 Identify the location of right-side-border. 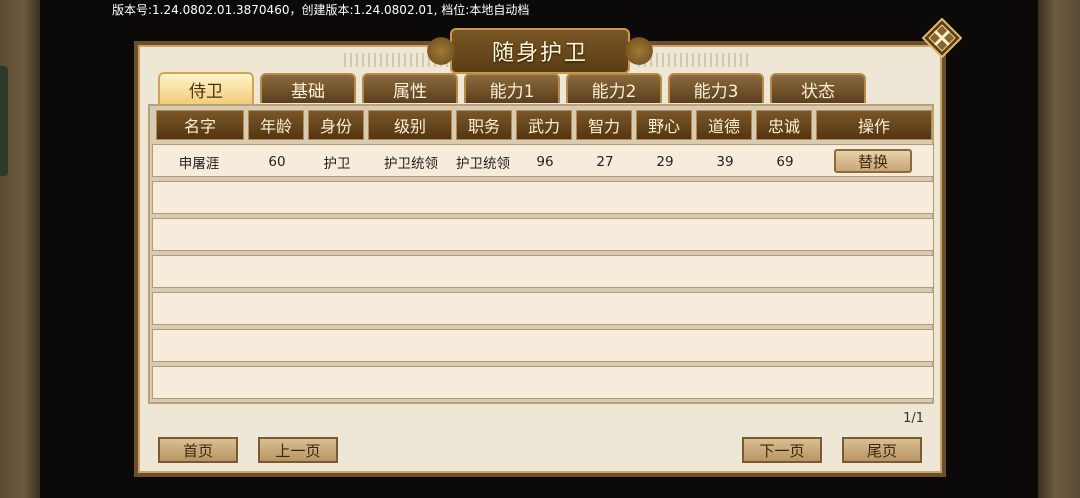
(1059, 249).